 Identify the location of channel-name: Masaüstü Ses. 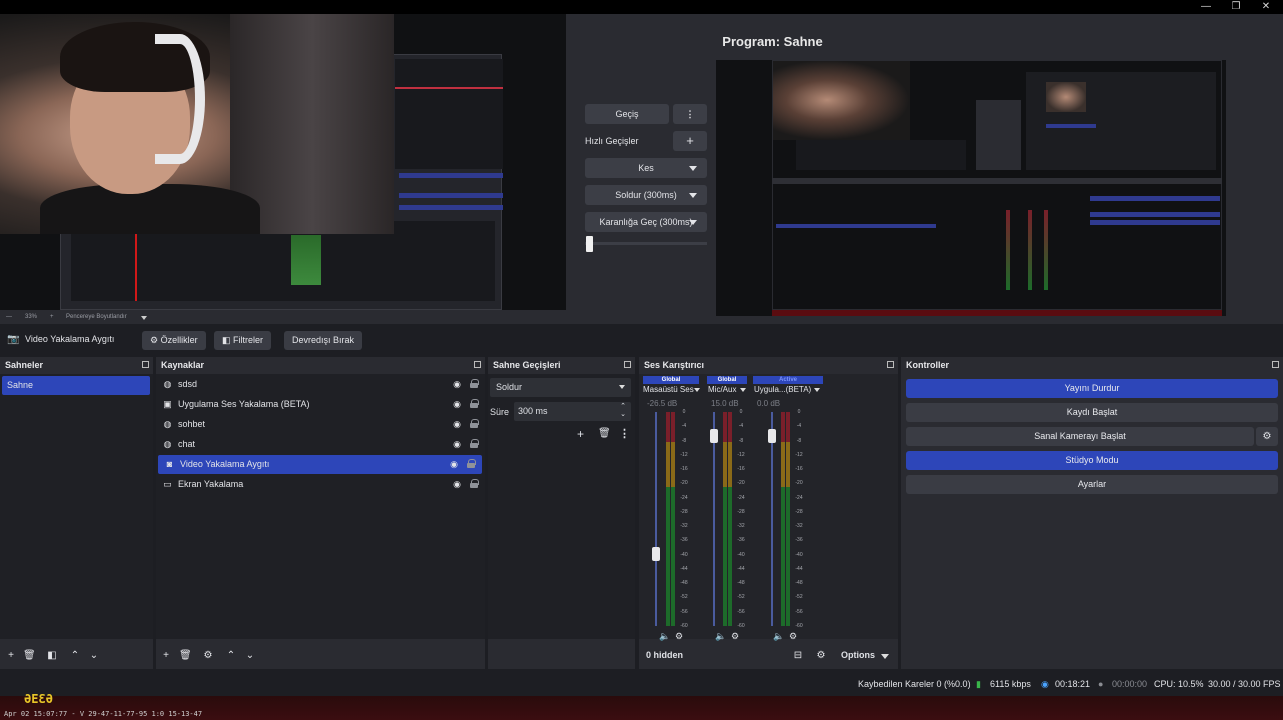
(668, 390).